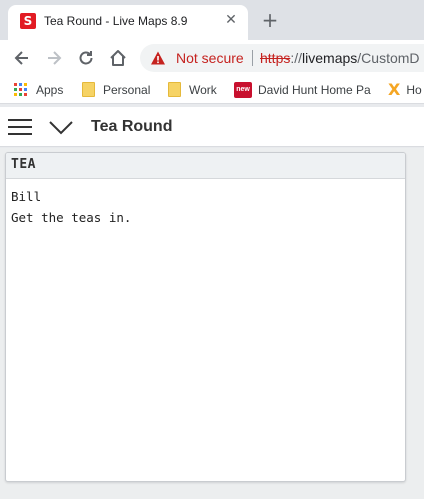 The height and width of the screenshot is (499, 424). I want to click on url-text: https://livemaps/CustomD, so click(340, 58).